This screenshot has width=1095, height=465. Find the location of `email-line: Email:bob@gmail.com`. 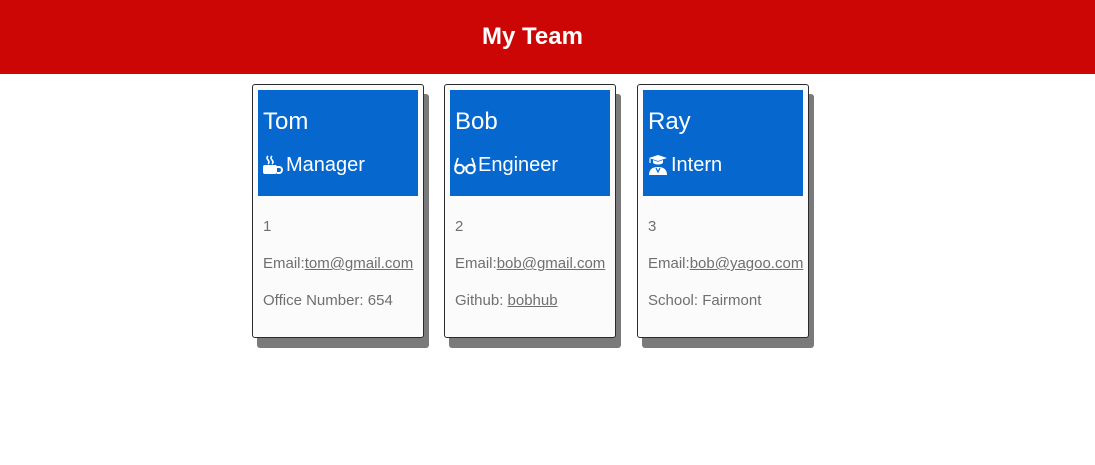

email-line: Email:bob@gmail.com is located at coordinates (533, 273).